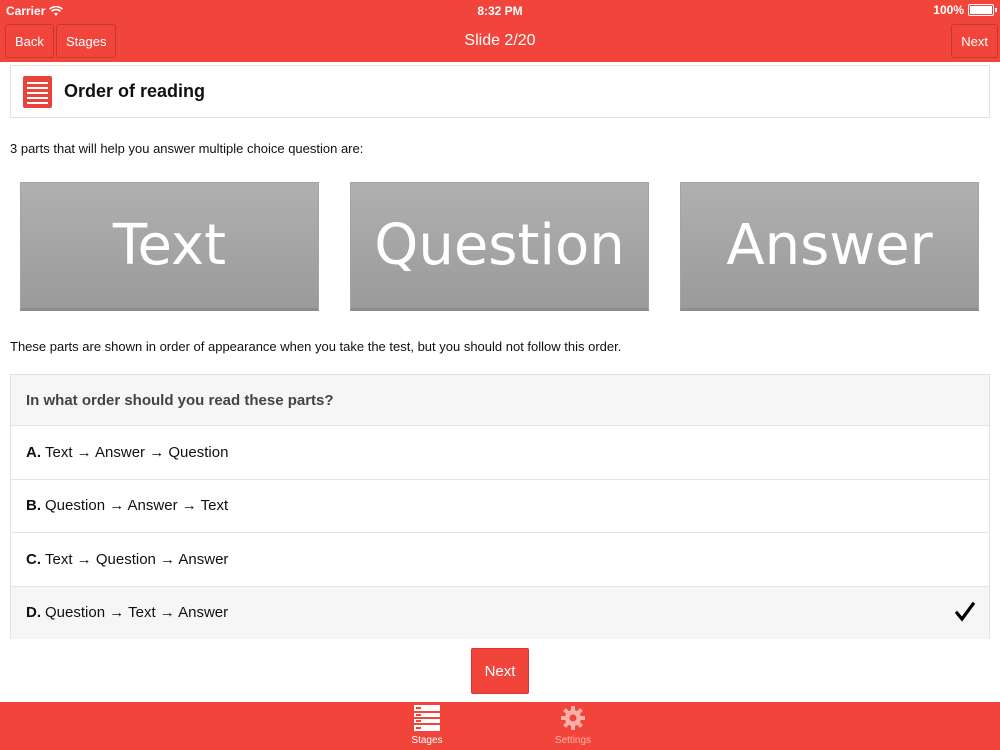 This screenshot has width=1000, height=750. Describe the element at coordinates (573, 740) in the screenshot. I see `tab-label: Settings` at that location.